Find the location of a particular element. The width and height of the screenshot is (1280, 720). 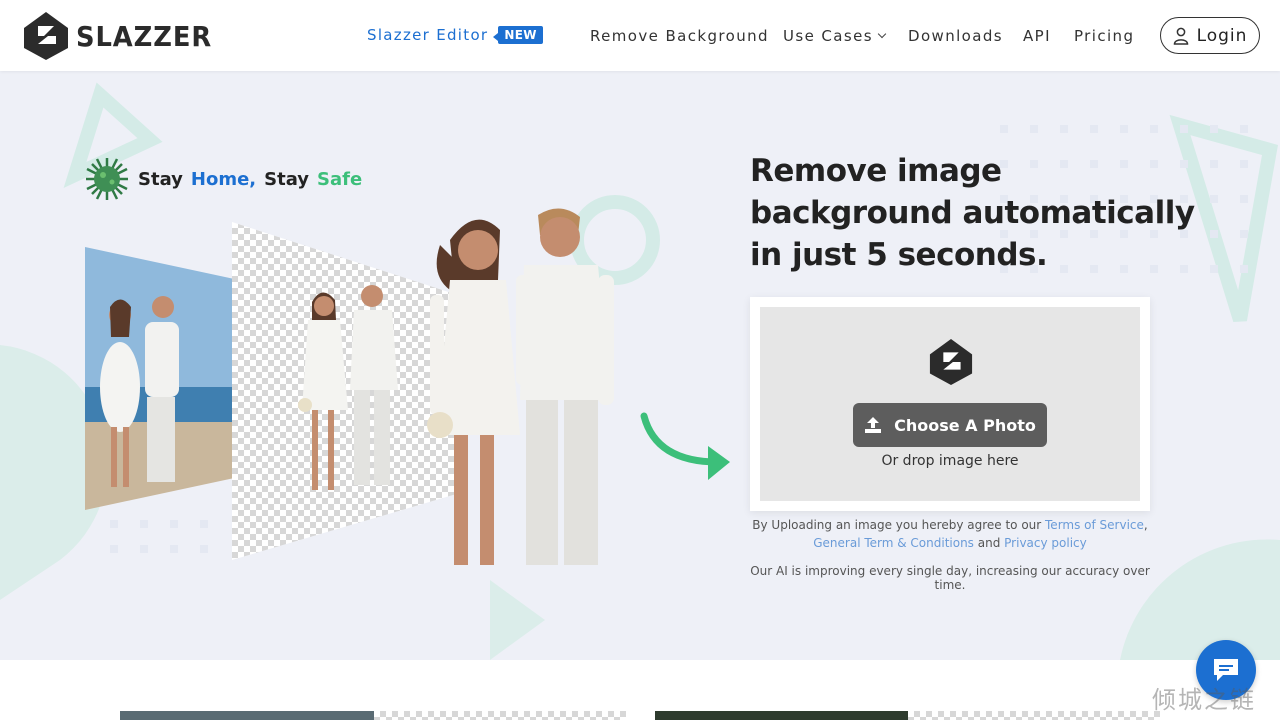

nav-downloads: Downloads is located at coordinates (955, 35).